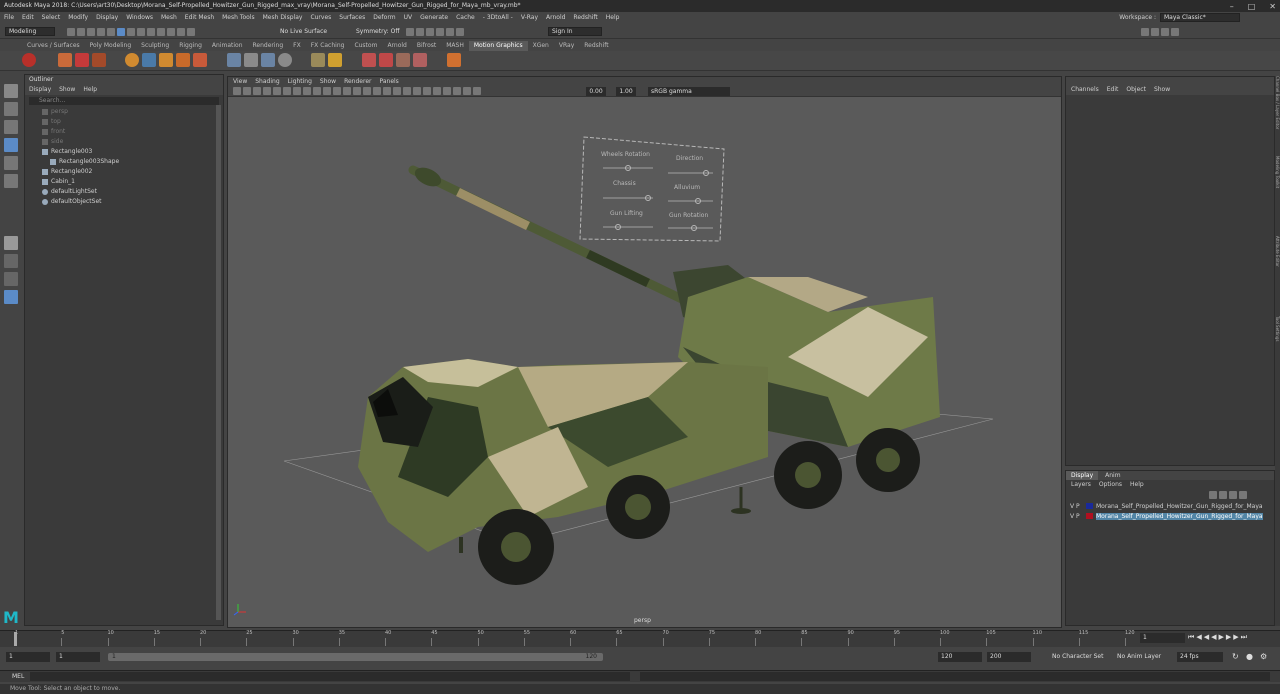  What do you see at coordinates (460, 32) in the screenshot?
I see `pause-icon` at bounding box center [460, 32].